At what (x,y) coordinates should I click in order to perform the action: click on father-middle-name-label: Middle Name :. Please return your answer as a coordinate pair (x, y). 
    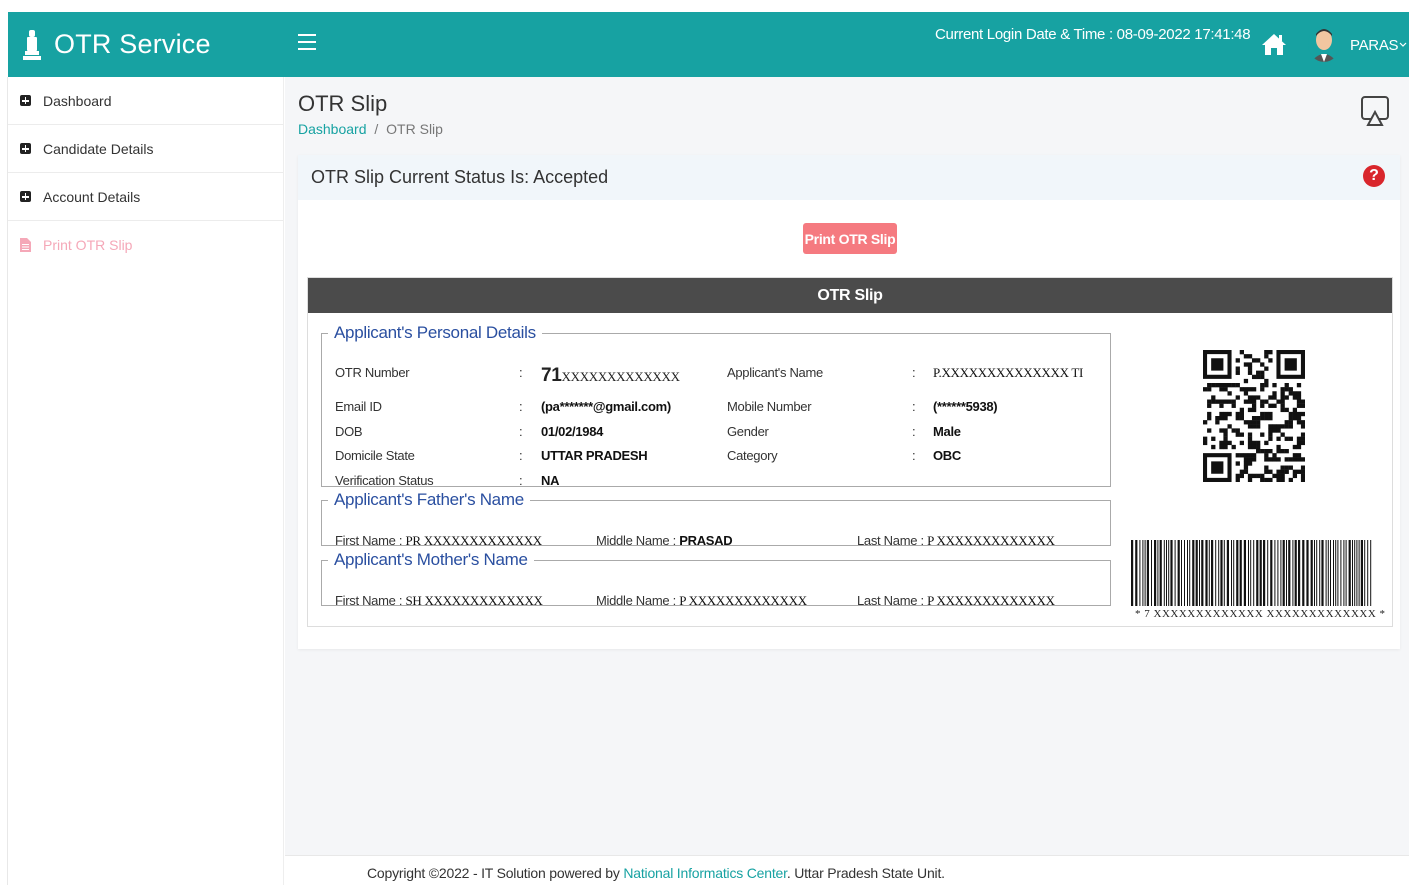
    Looking at the image, I should click on (636, 540).